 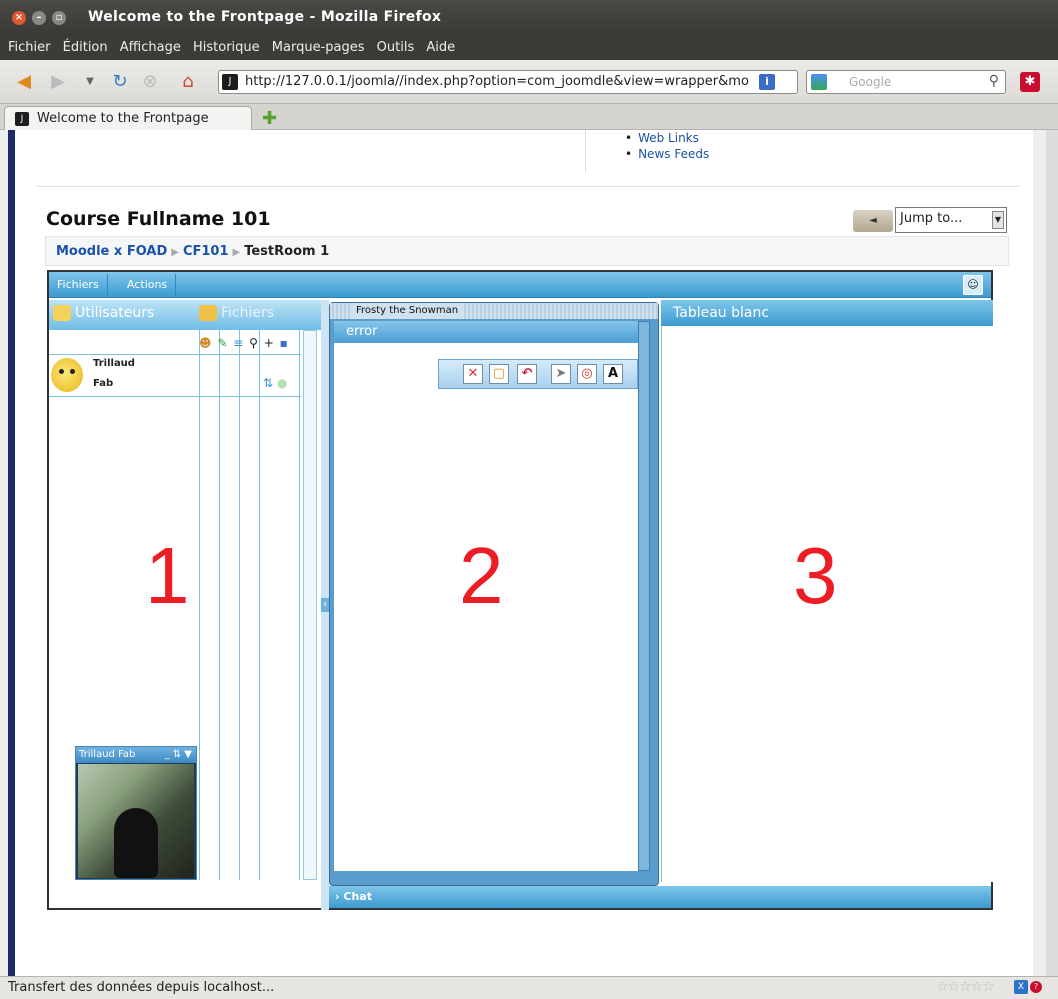 I want to click on jump-back-button: ◄, so click(x=873, y=221).